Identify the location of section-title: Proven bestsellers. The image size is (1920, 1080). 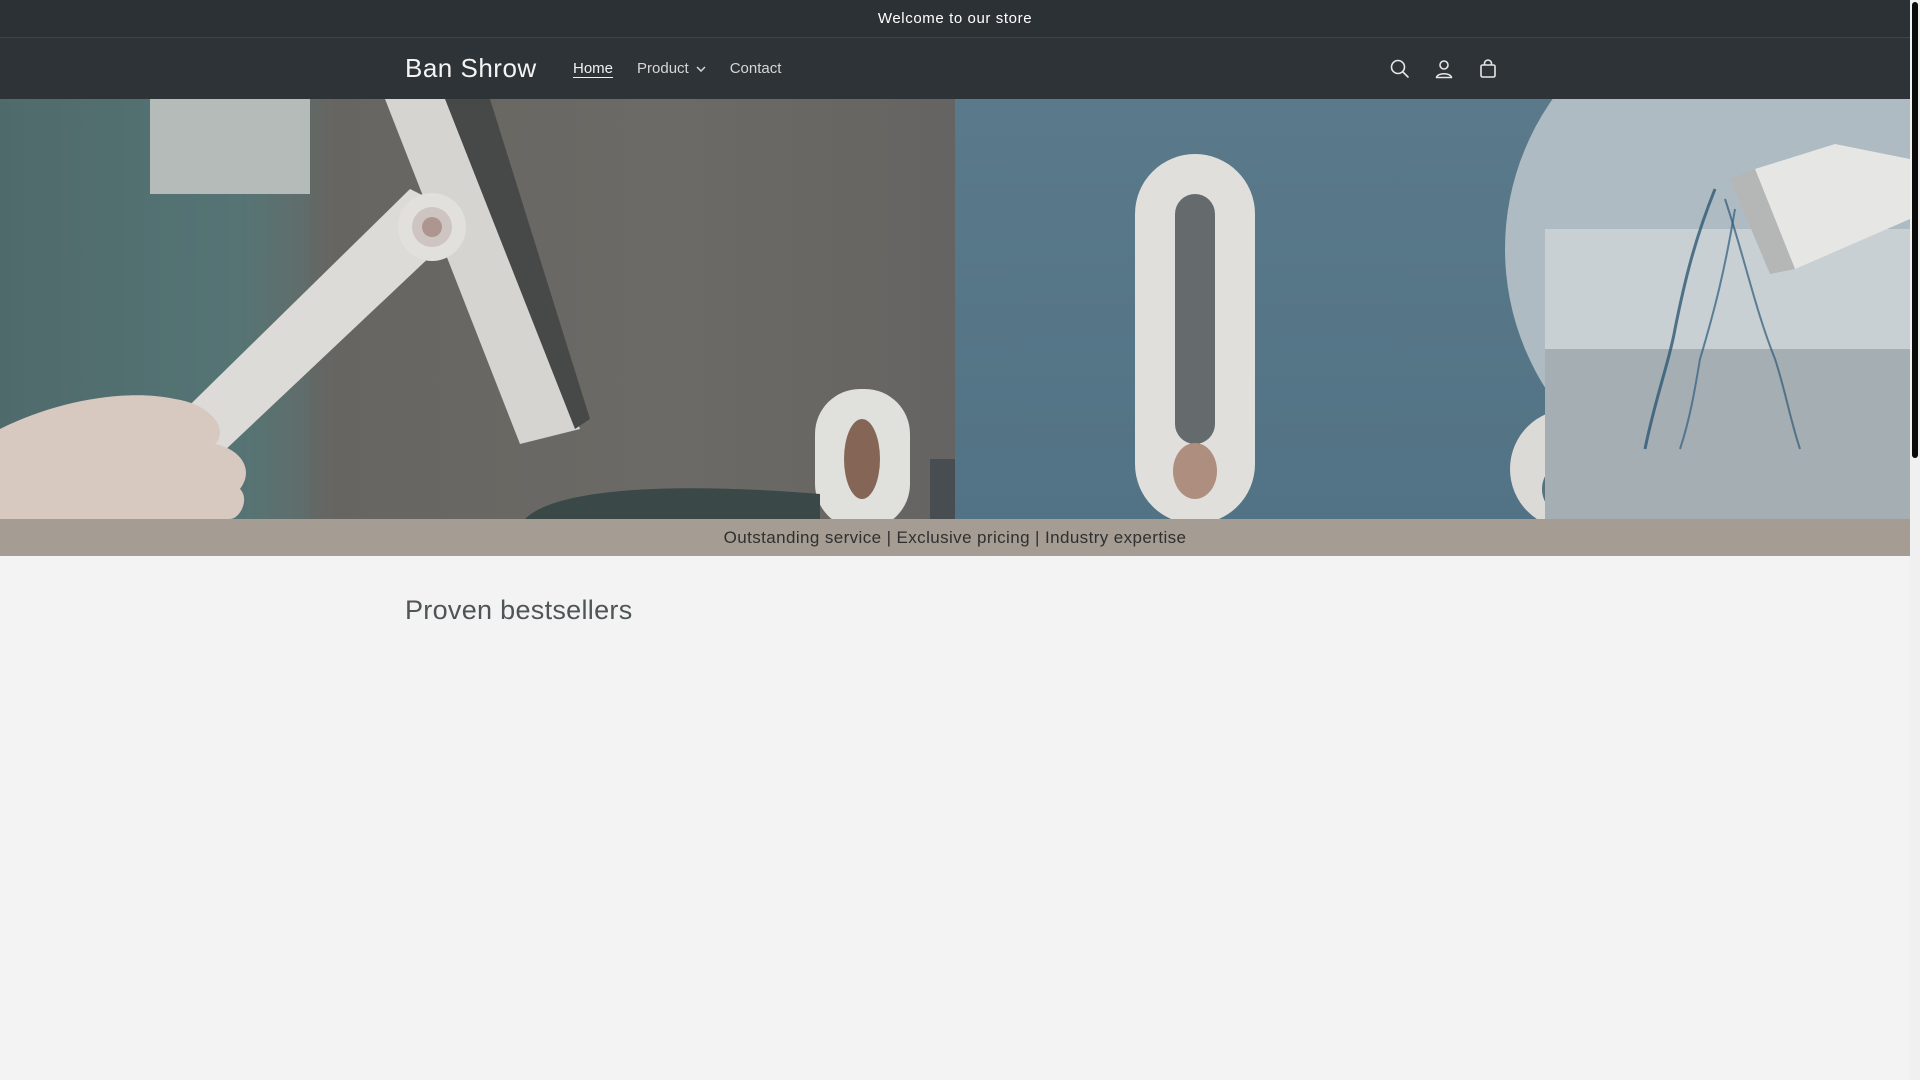
(519, 610).